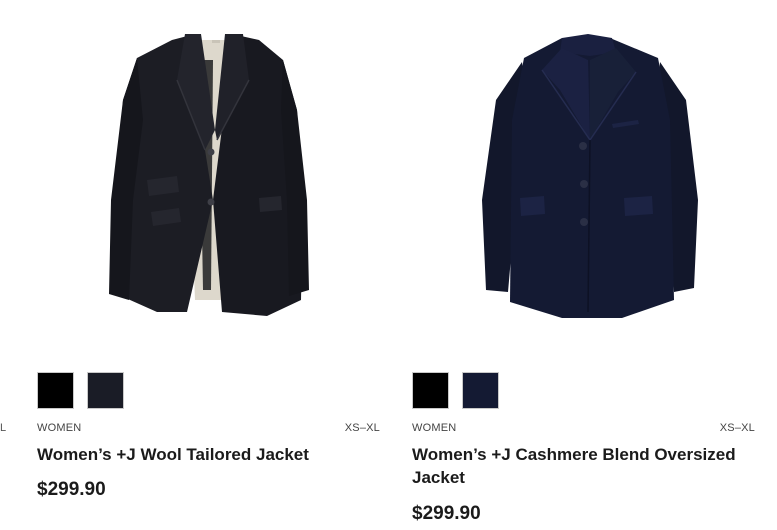 Image resolution: width=777 pixels, height=530 pixels. Describe the element at coordinates (3, 428) in the screenshot. I see `adjacent-card-size-fragment: L` at that location.